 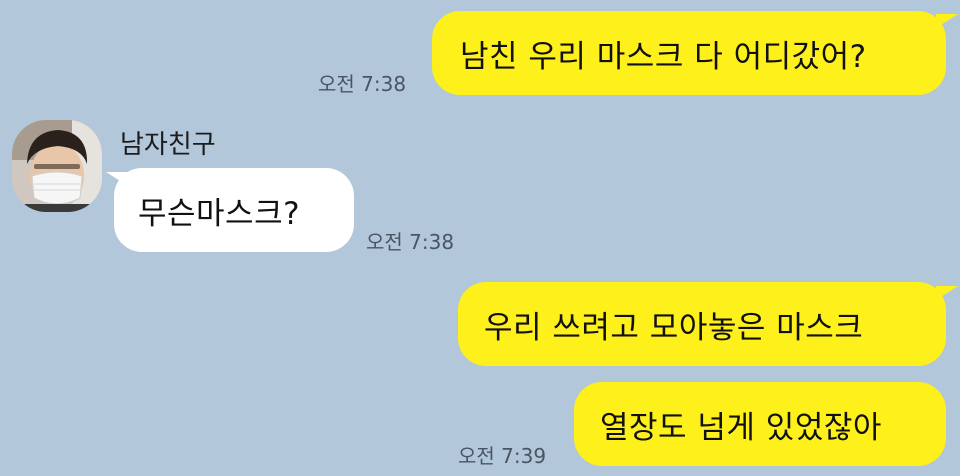 What do you see at coordinates (502, 456) in the screenshot?
I see `message-timestamp: 오전 7:39` at bounding box center [502, 456].